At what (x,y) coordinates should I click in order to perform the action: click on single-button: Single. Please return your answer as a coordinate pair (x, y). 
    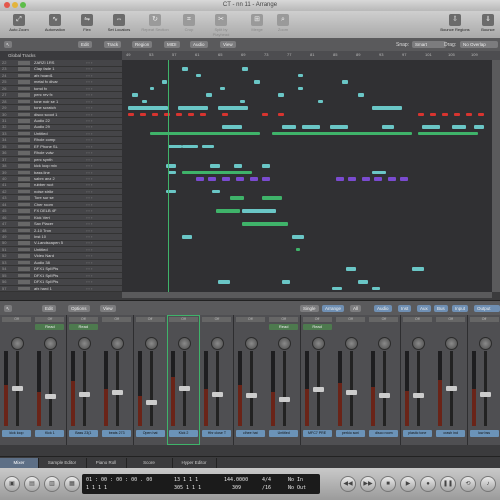
    Looking at the image, I should click on (309, 308).